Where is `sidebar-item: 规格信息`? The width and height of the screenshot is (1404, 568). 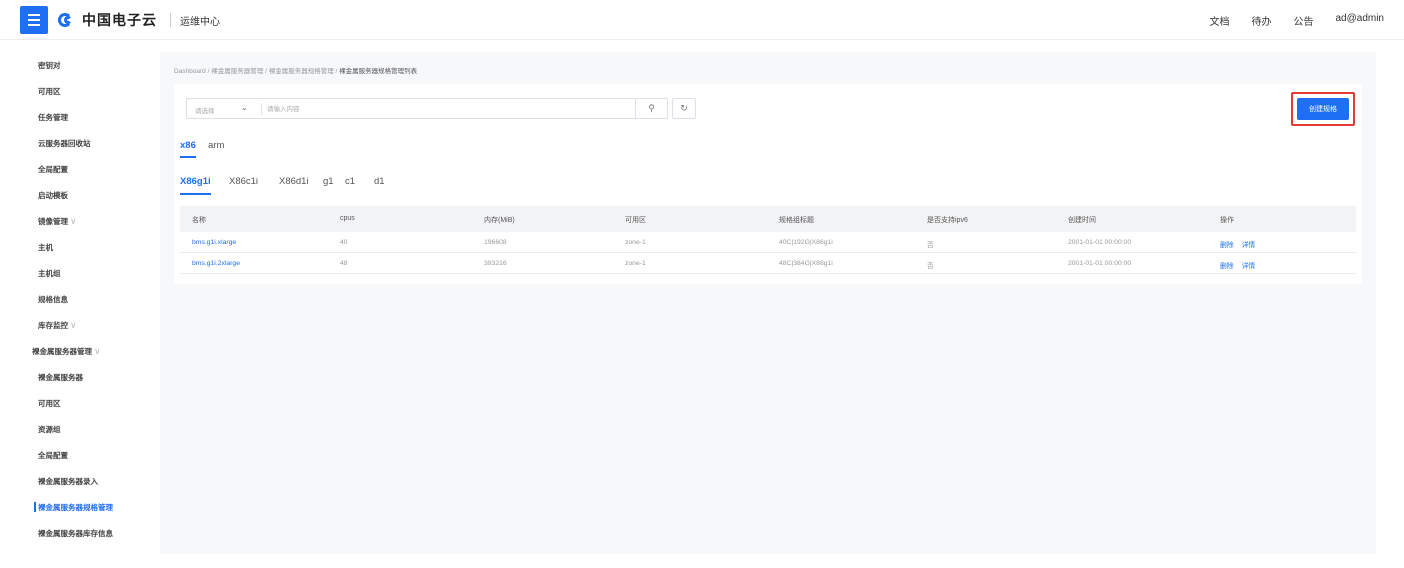
sidebar-item: 规格信息 is located at coordinates (90, 299).